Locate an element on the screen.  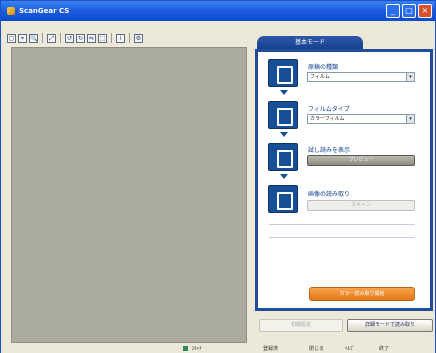
app-icon is located at coordinates (11, 11).